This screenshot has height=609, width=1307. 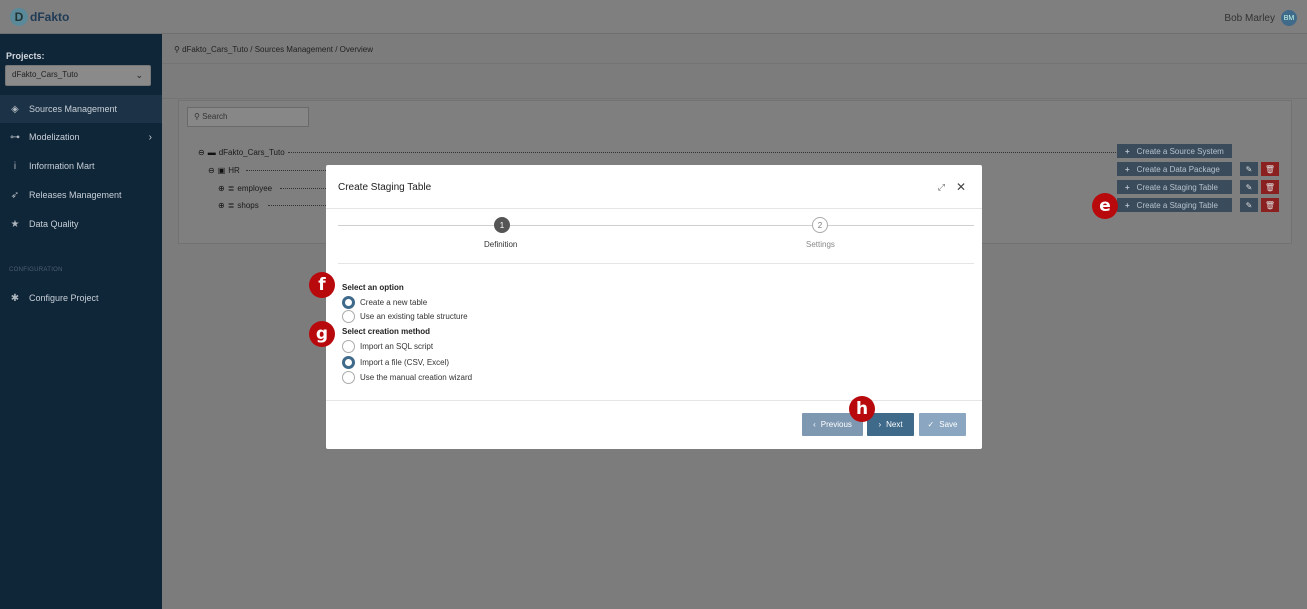 I want to click on tree-node-label: employee, so click(x=255, y=188).